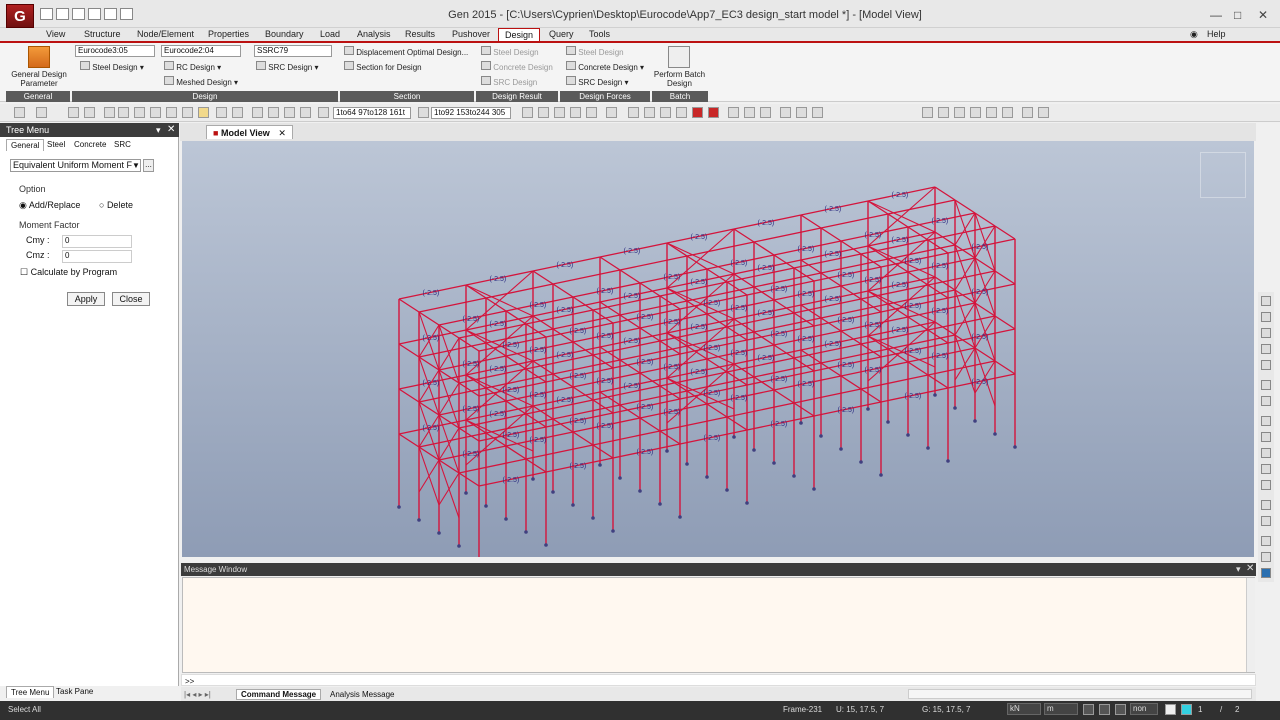 This screenshot has width=1280, height=720. I want to click on force-src-design-button: SRC Design ▾, so click(597, 81).